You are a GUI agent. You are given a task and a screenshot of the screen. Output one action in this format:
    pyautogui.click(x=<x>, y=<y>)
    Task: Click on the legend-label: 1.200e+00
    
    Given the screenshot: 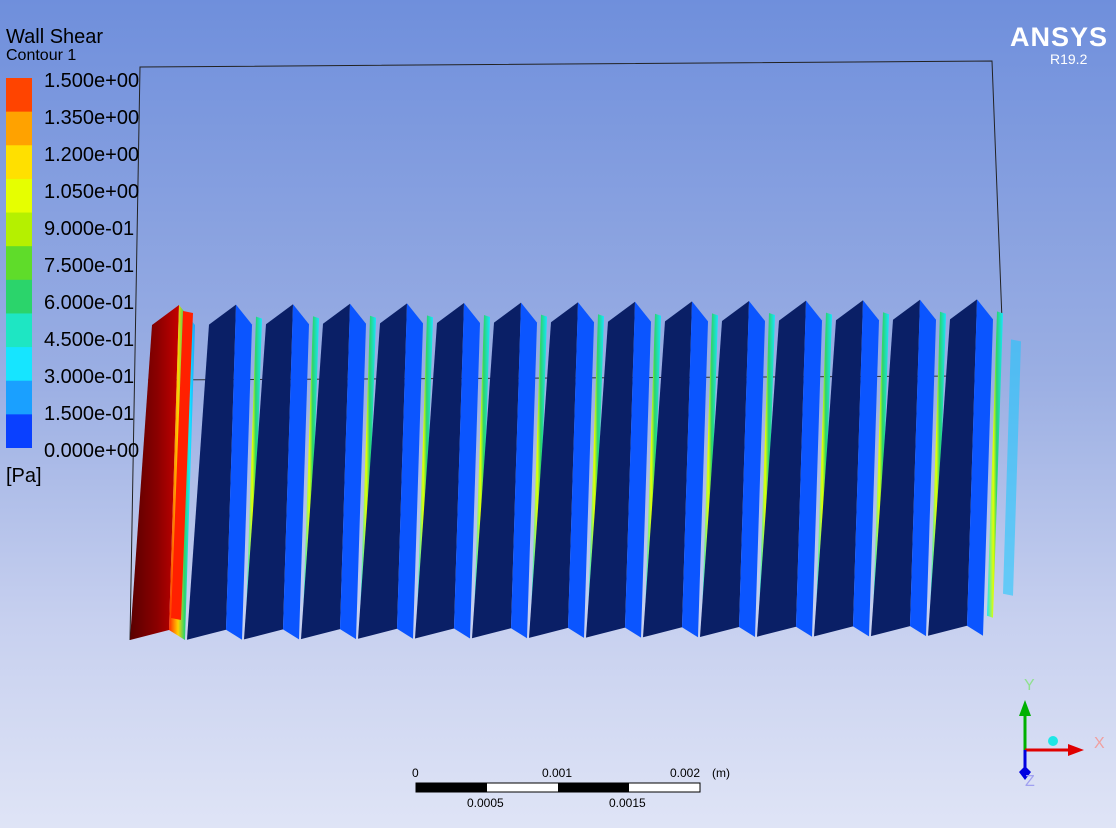 What is the action you would take?
    pyautogui.click(x=92, y=155)
    